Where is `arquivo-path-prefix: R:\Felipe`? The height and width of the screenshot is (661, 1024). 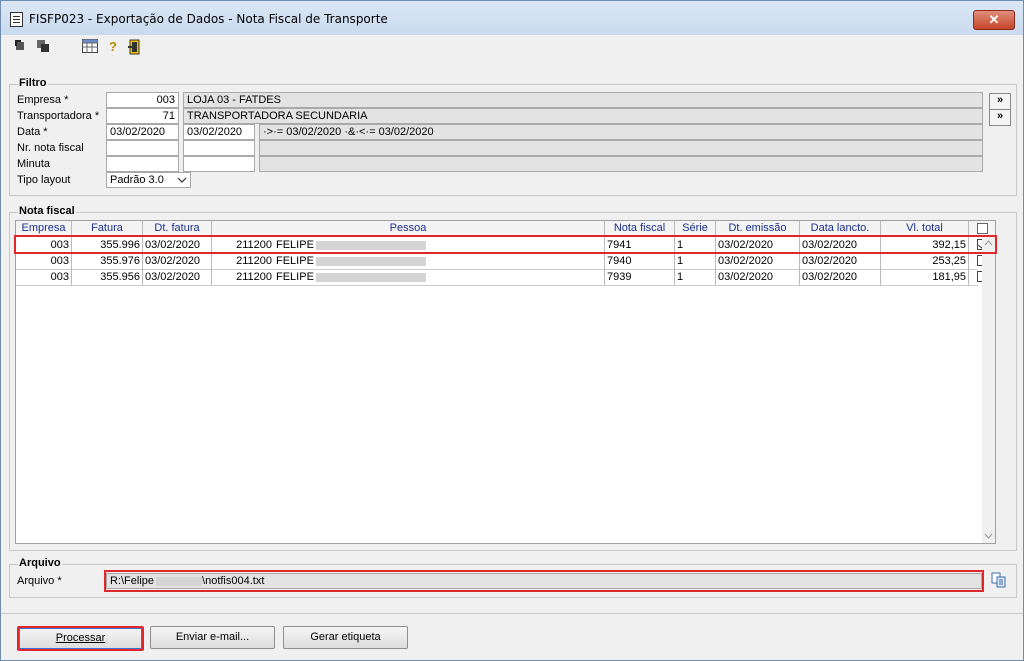
arquivo-path-prefix: R:\Felipe is located at coordinates (132, 581).